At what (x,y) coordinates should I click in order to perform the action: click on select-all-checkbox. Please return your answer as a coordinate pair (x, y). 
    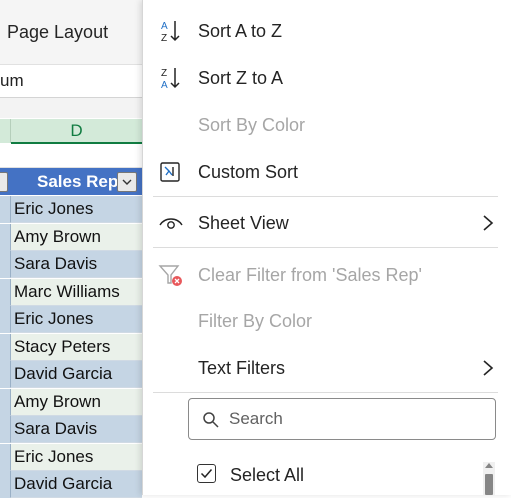
    Looking at the image, I should click on (206, 473).